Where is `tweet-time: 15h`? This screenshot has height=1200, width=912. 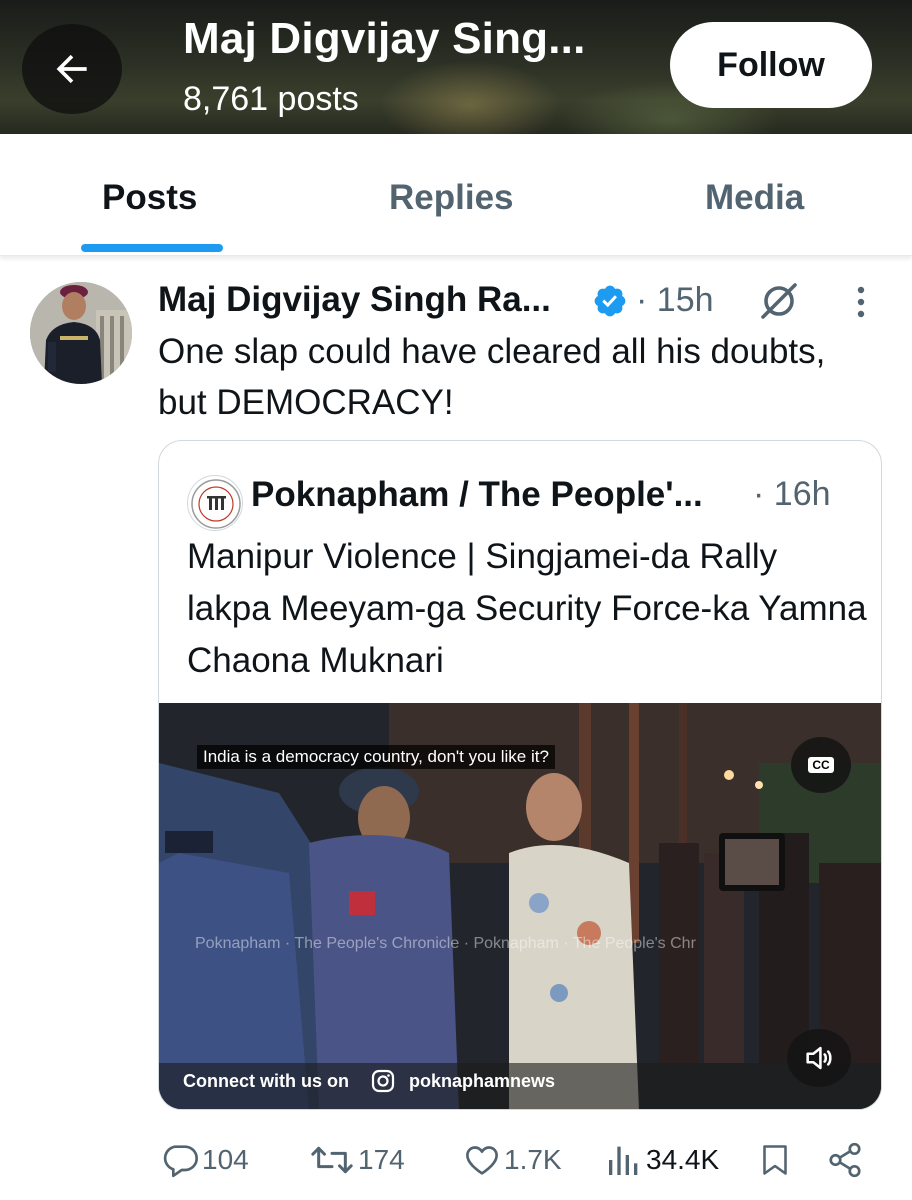
tweet-time: 15h is located at coordinates (685, 300).